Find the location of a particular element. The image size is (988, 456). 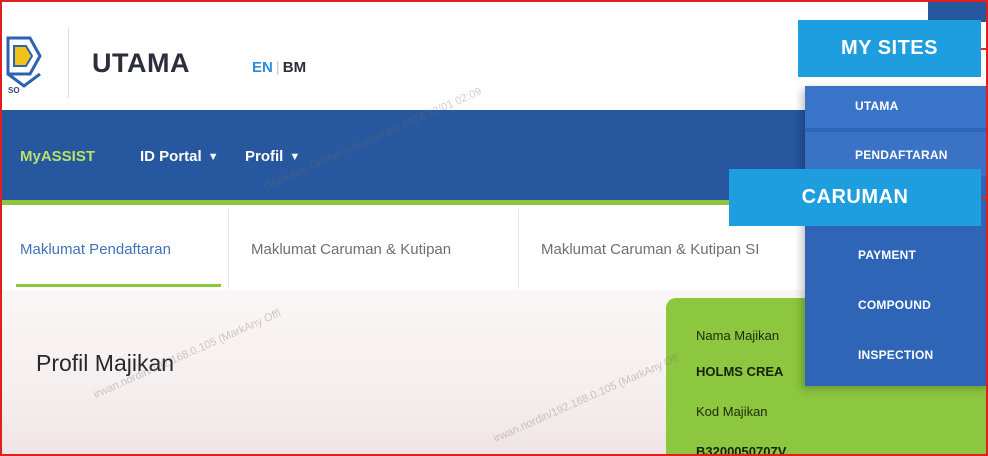

logo-text: SO is located at coordinates (14, 90).